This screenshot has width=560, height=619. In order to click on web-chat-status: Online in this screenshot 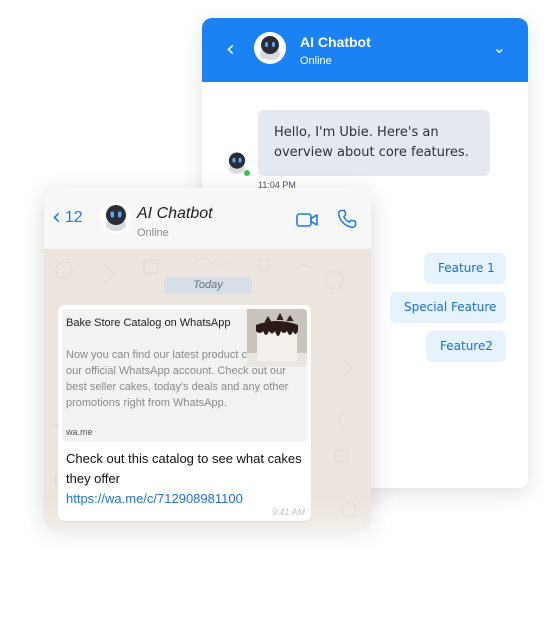, I will do `click(316, 61)`.